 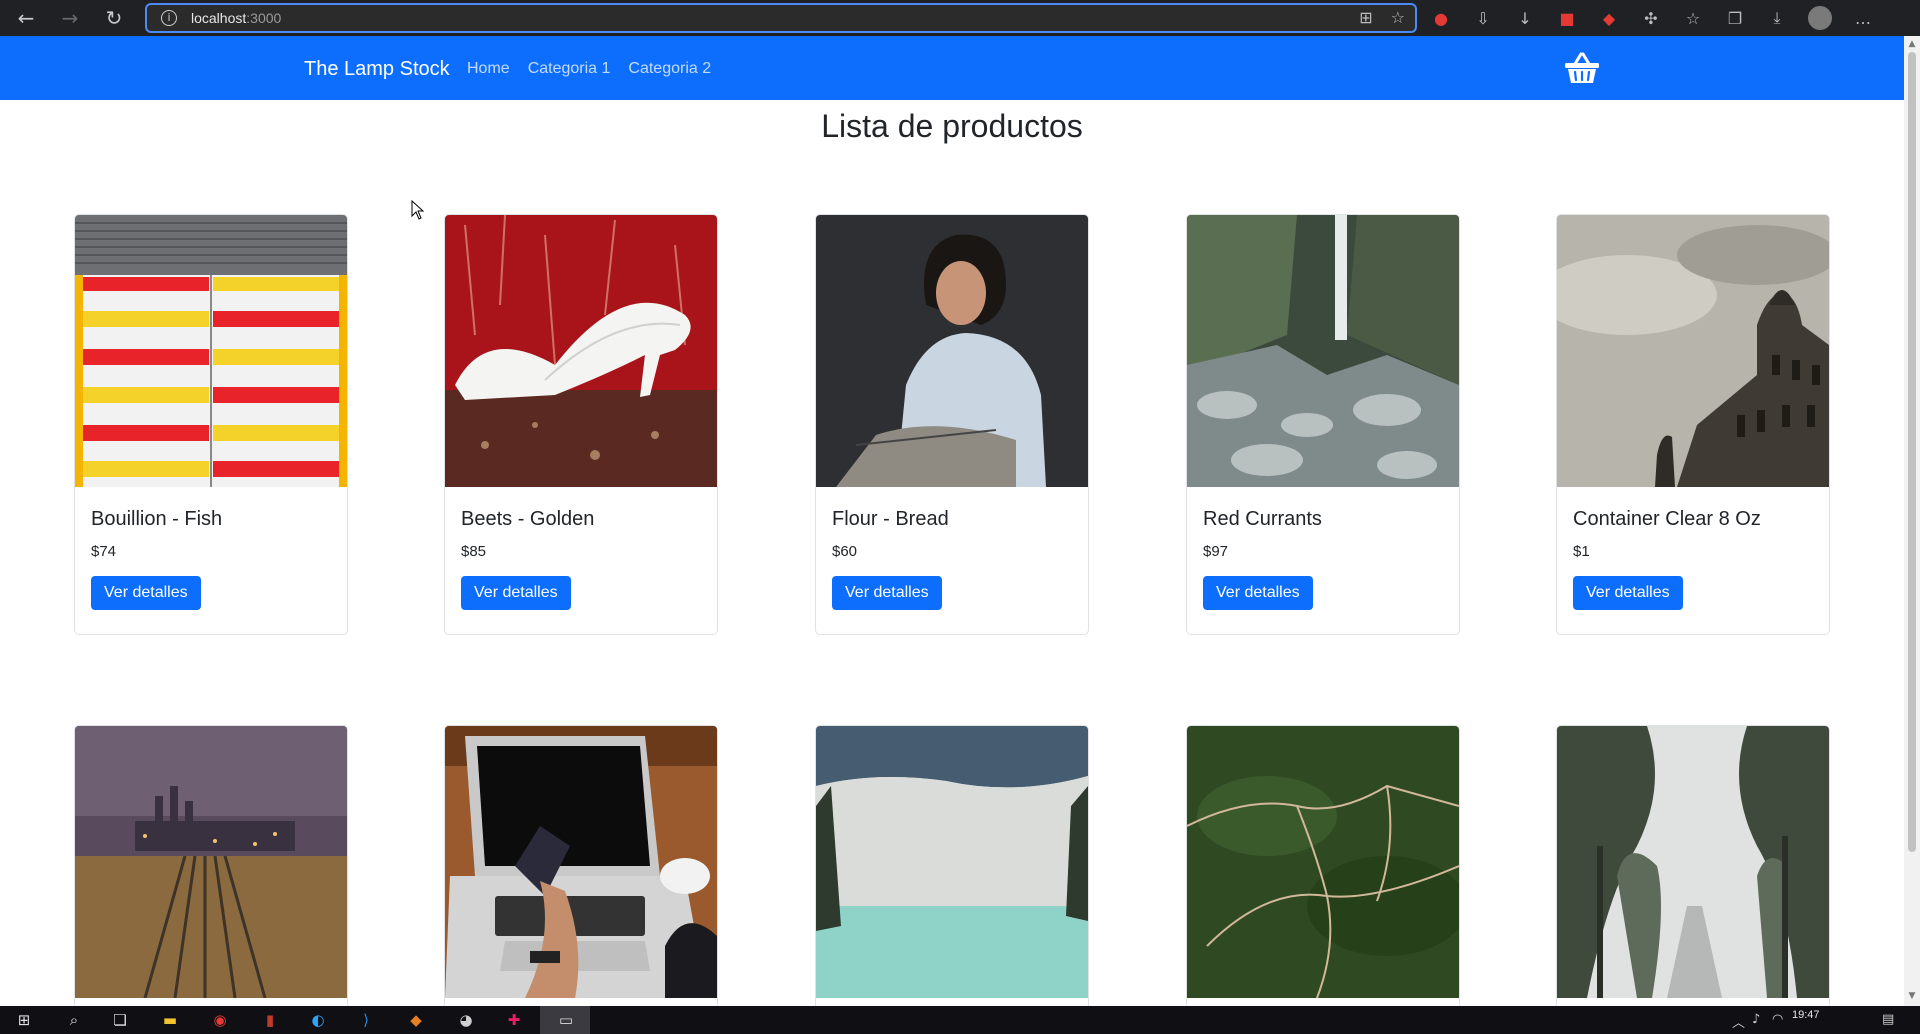 I want to click on url-text: localhost:3000, so click(x=236, y=18).